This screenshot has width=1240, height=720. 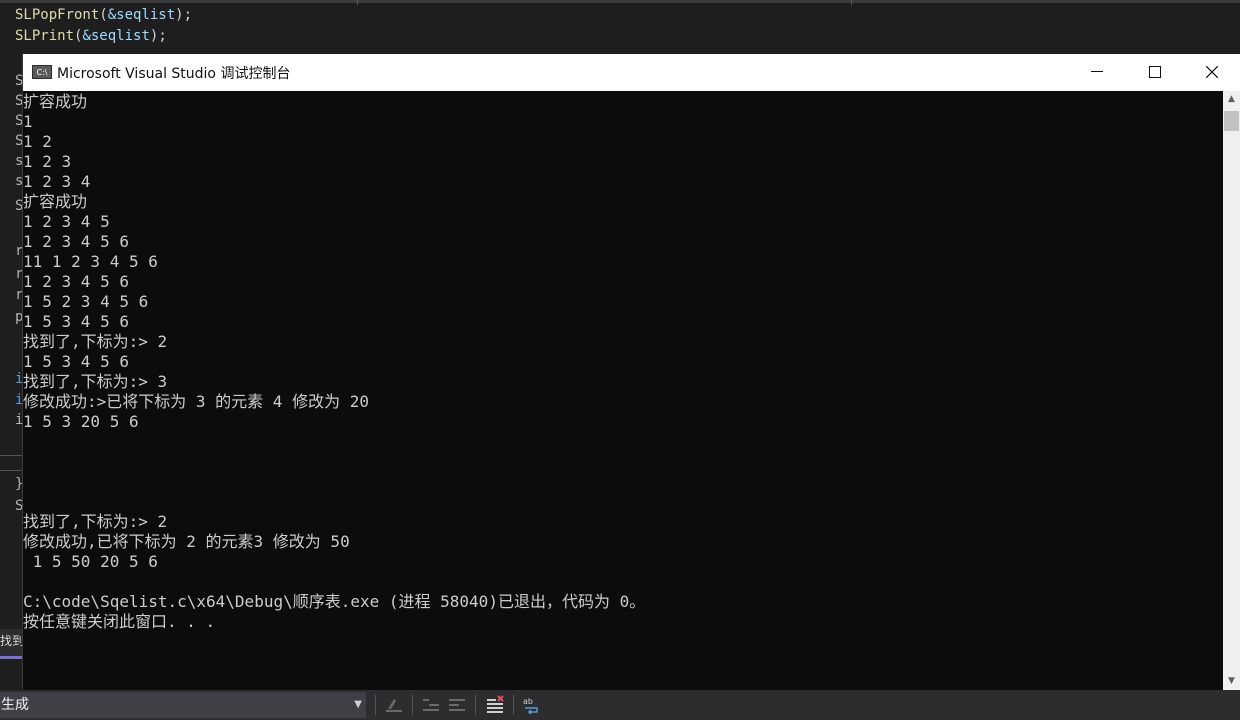 What do you see at coordinates (528, 701) in the screenshot?
I see `svg-text: ab` at bounding box center [528, 701].